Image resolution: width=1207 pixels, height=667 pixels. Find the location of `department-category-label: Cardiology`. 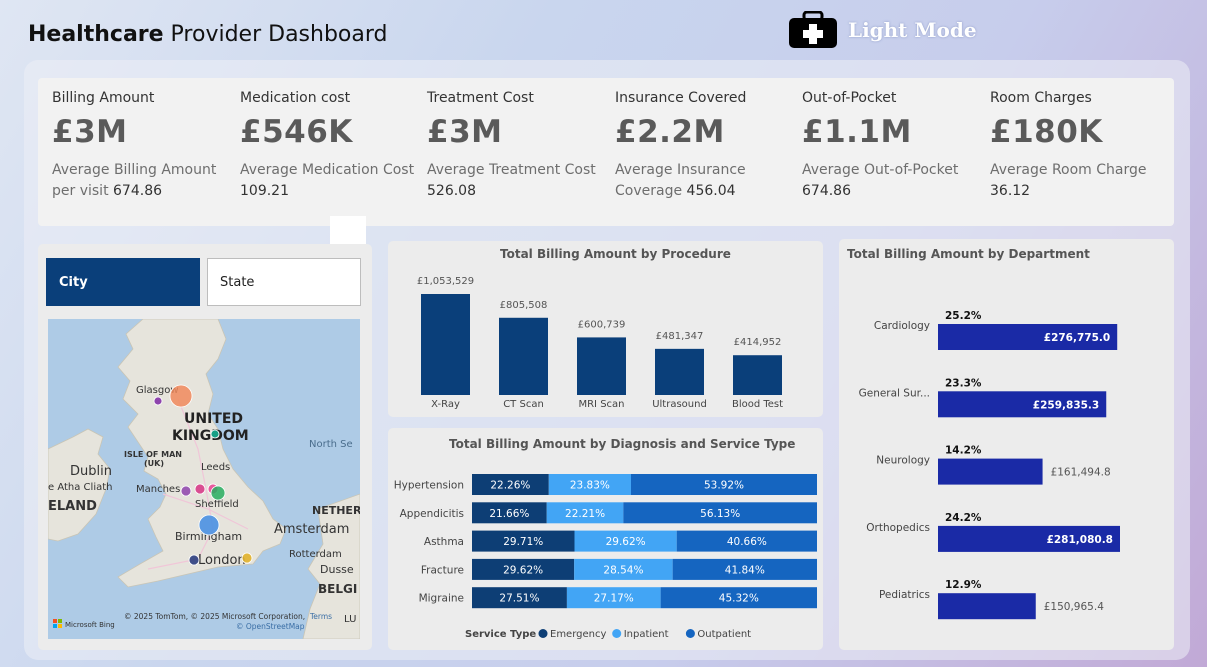

department-category-label: Cardiology is located at coordinates (902, 326).